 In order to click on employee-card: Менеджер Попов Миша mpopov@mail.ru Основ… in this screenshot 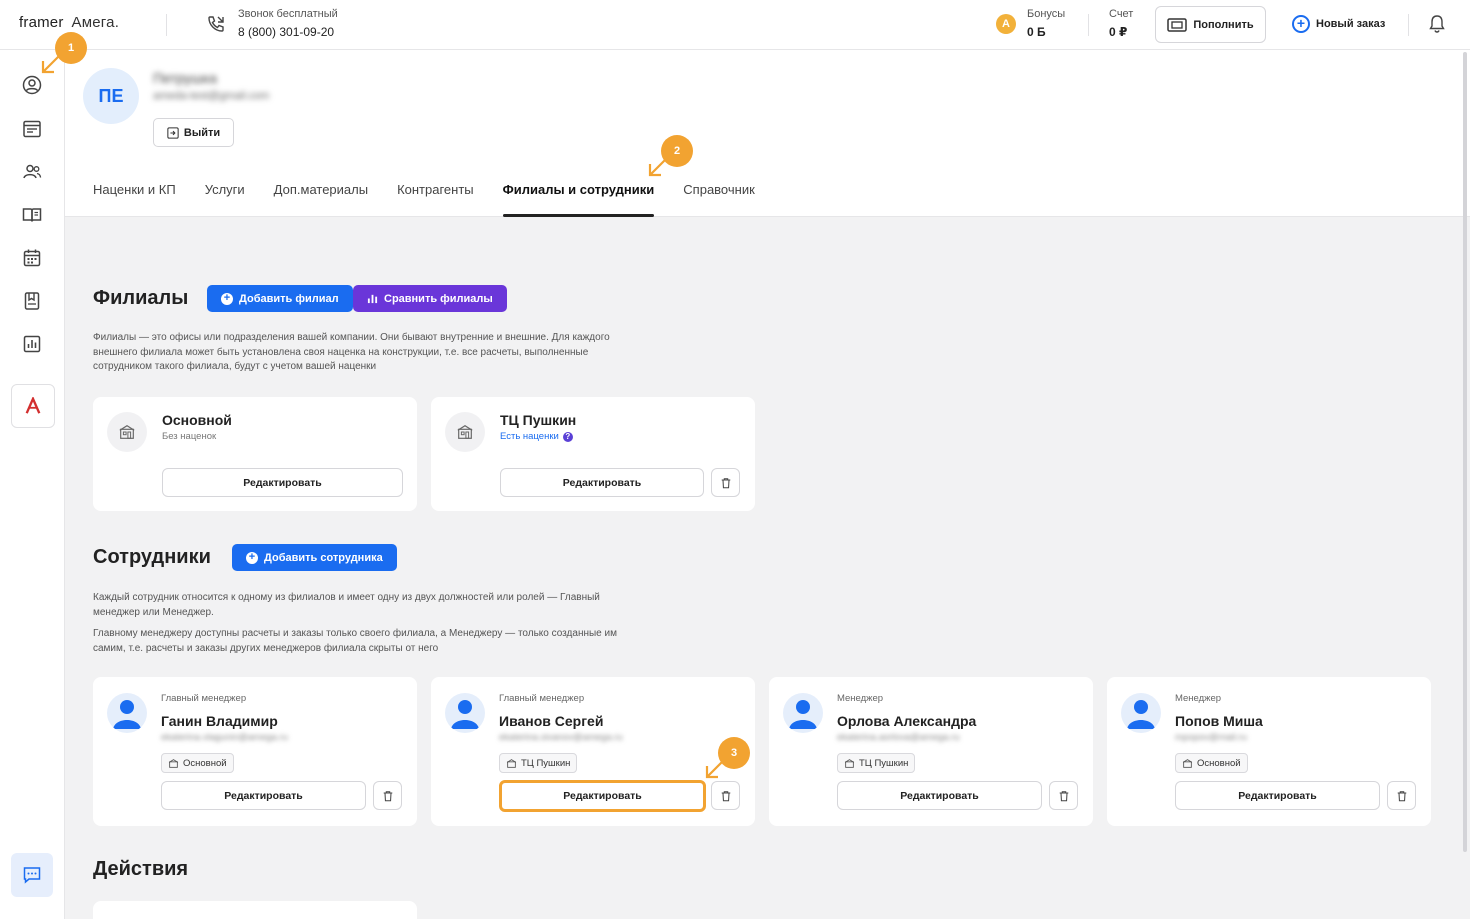, I will do `click(1269, 751)`.